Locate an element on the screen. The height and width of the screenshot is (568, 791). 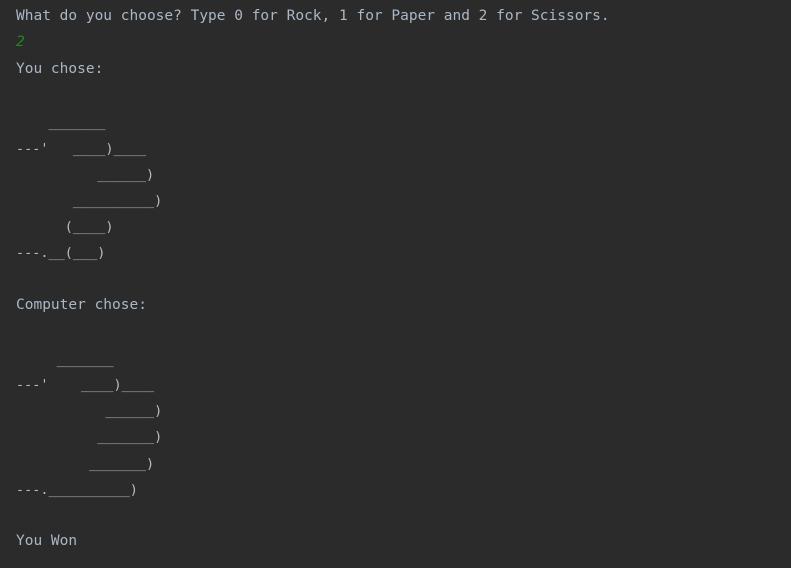
you-chose-label: You chose: is located at coordinates (60, 69).